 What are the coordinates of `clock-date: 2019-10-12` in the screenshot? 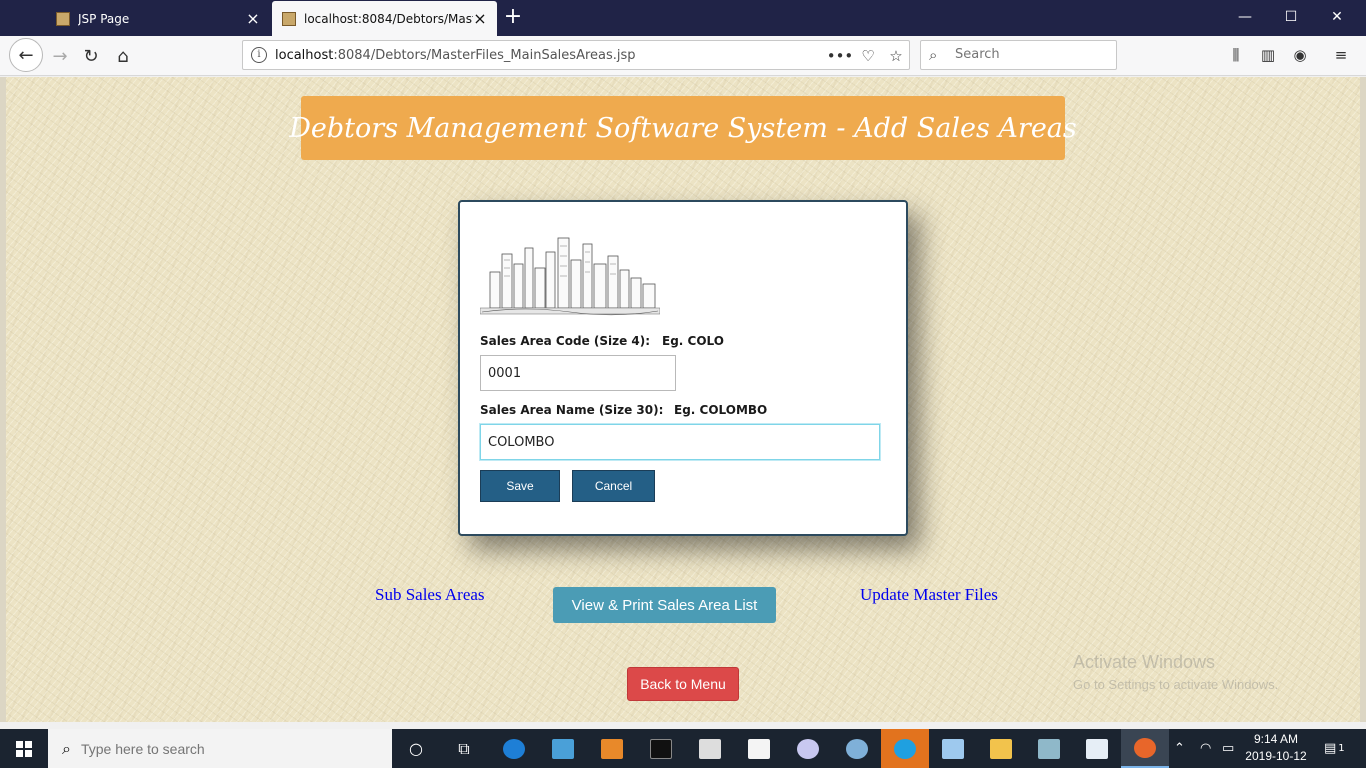 It's located at (1276, 756).